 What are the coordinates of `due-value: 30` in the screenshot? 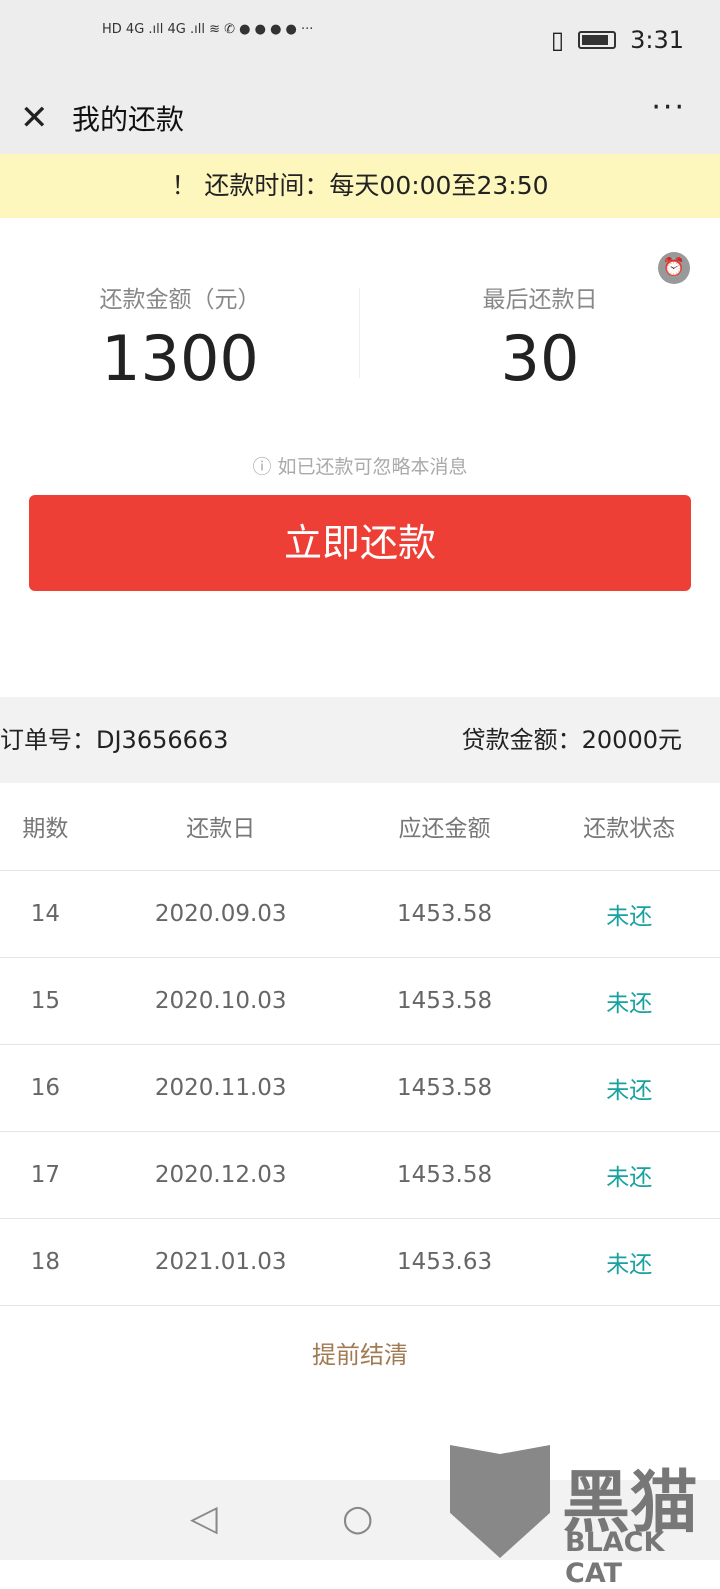 It's located at (540, 358).